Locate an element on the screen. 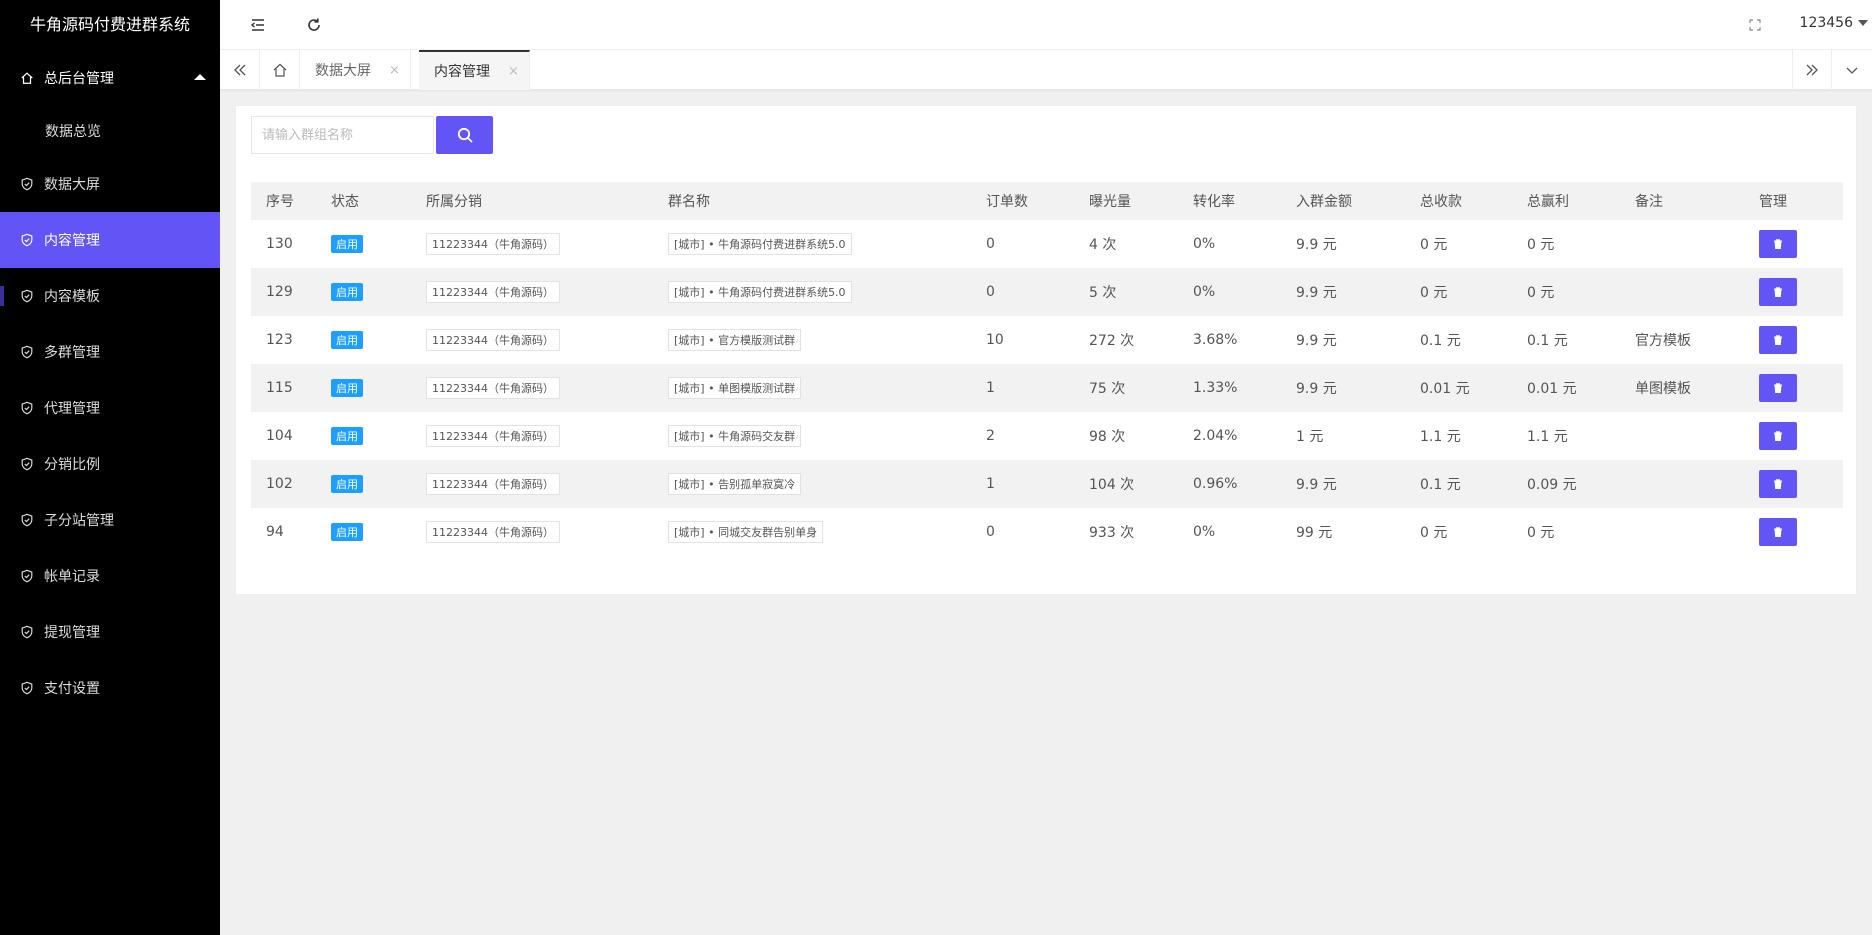 The image size is (1872, 935). username: 123456 is located at coordinates (1826, 23).